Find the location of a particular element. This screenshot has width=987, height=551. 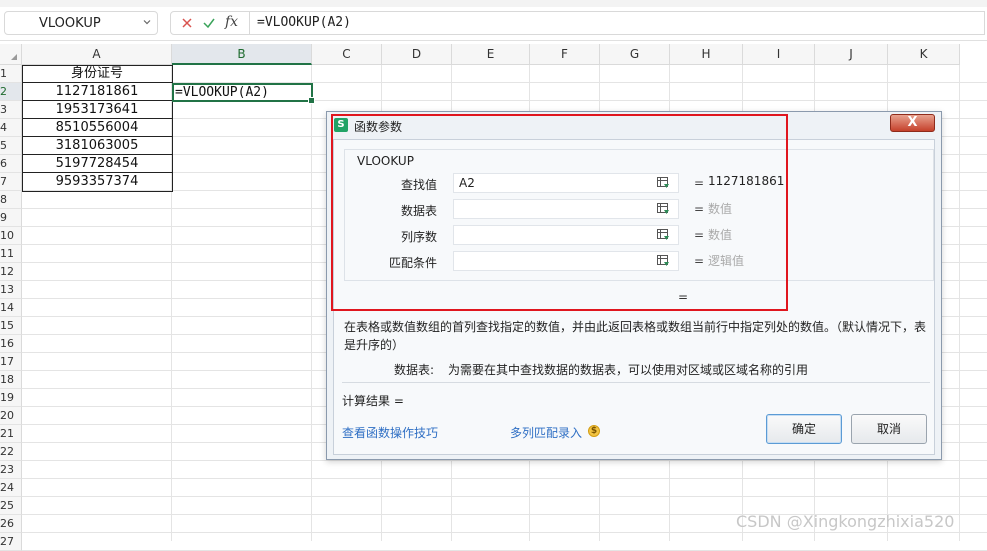

row-header-9: 9 is located at coordinates (11, 218).